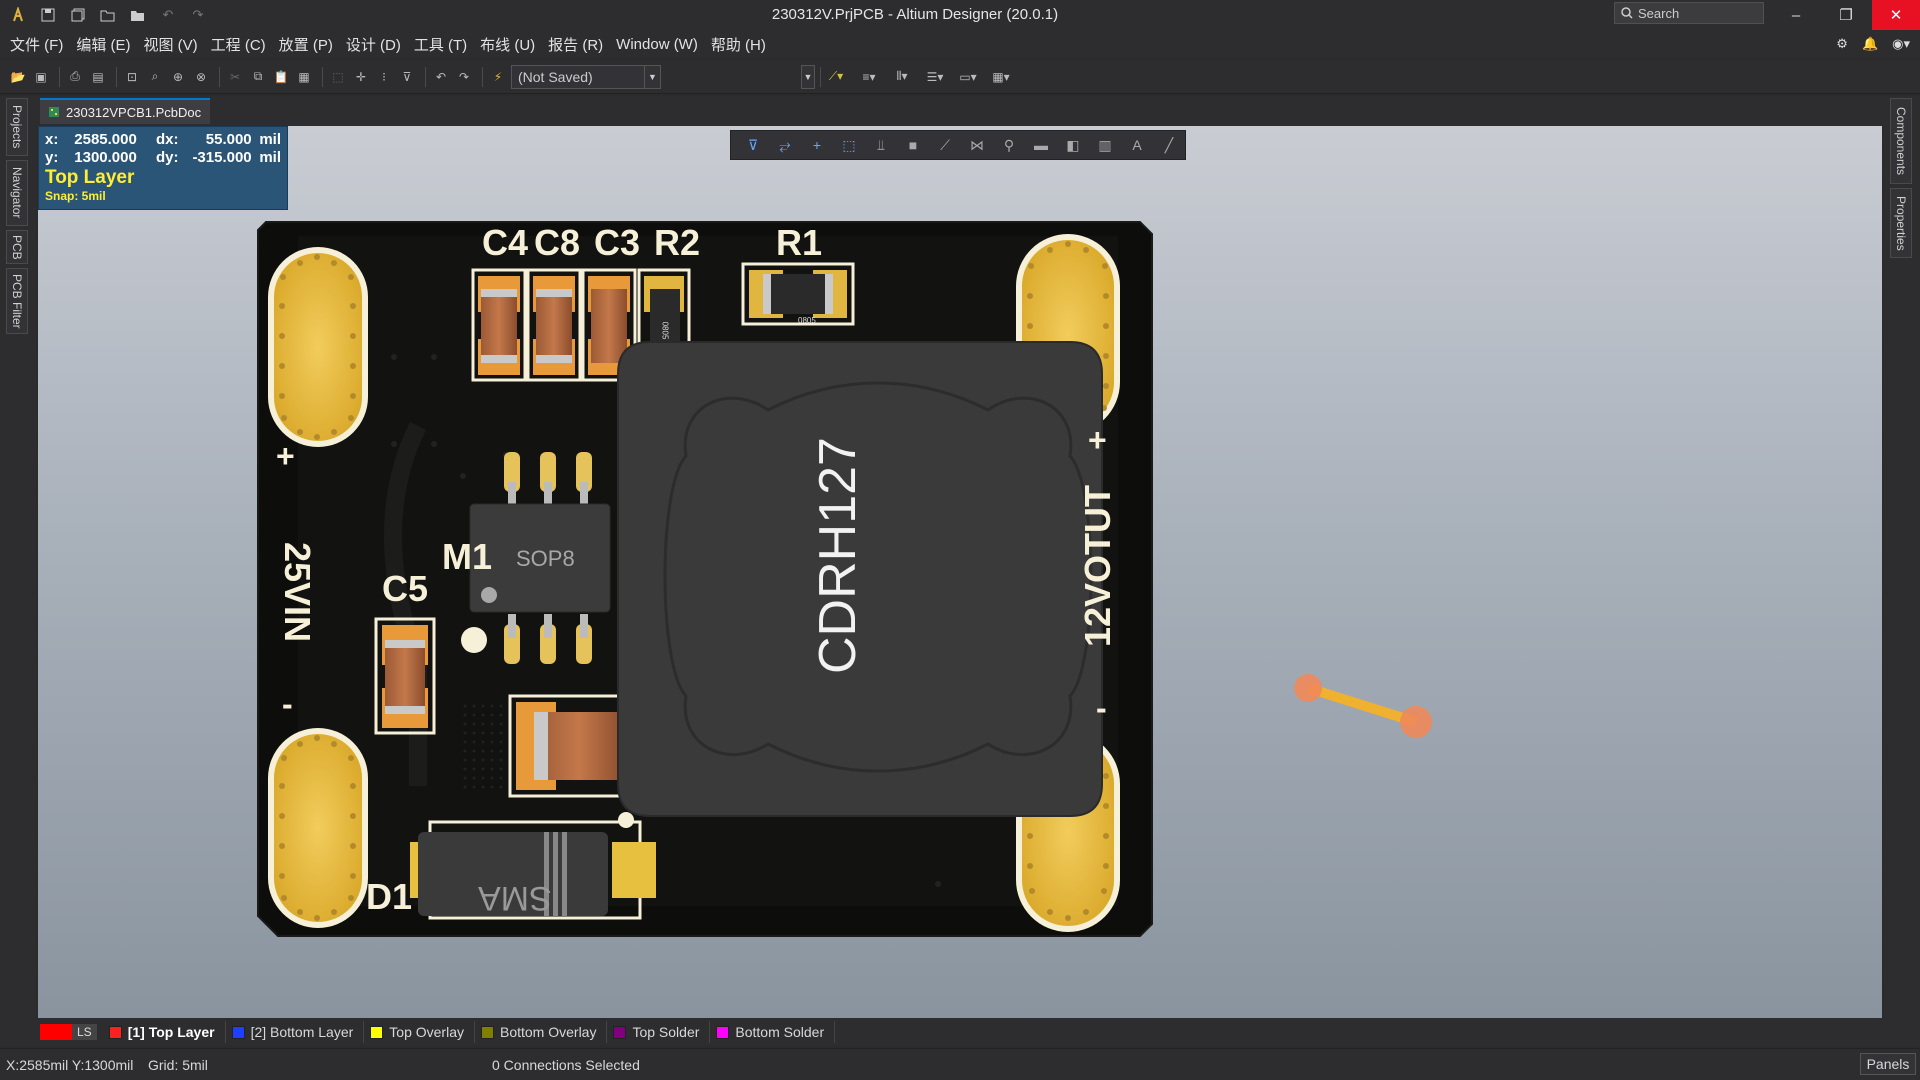 The image size is (1920, 1080). Describe the element at coordinates (741, 44) in the screenshot. I see `menu-help: 帮助 (H)` at that location.